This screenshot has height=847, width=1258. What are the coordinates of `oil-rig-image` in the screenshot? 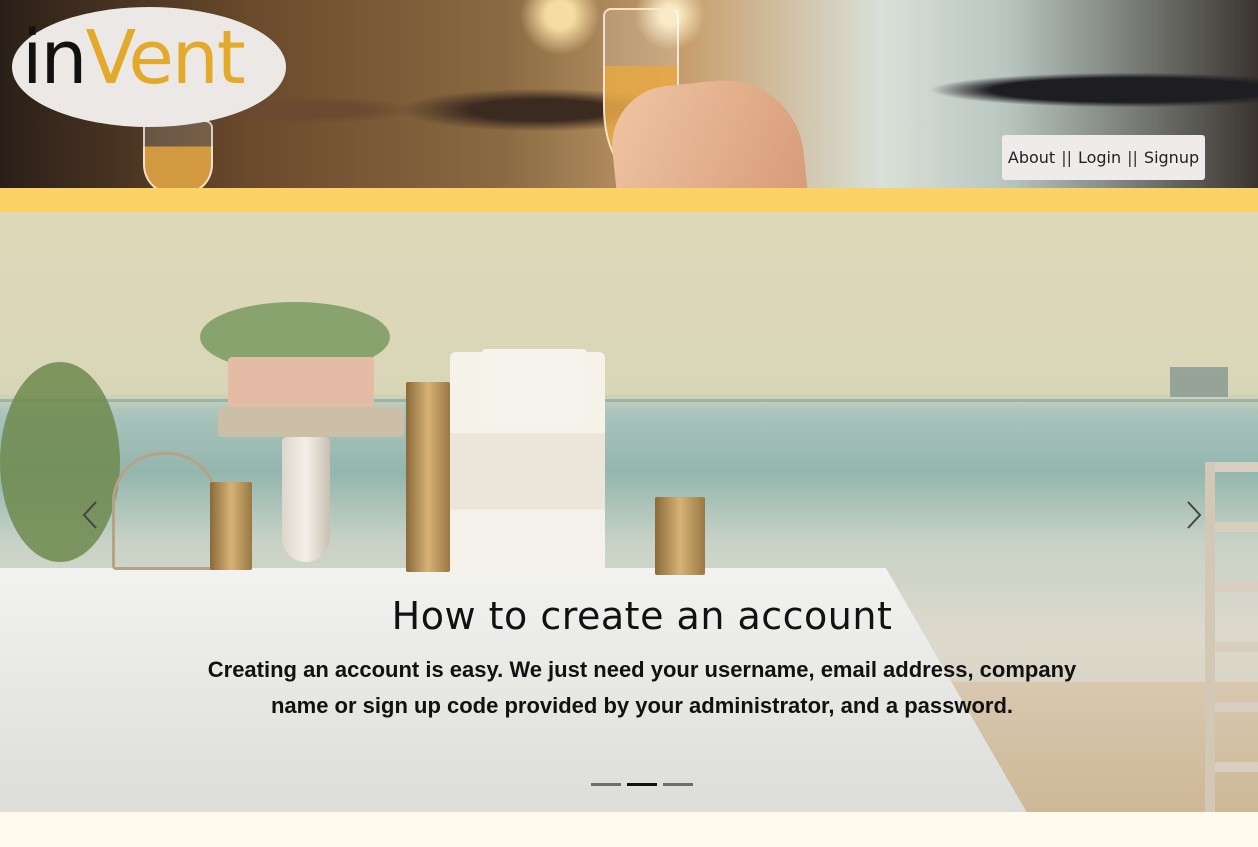 It's located at (1199, 372).